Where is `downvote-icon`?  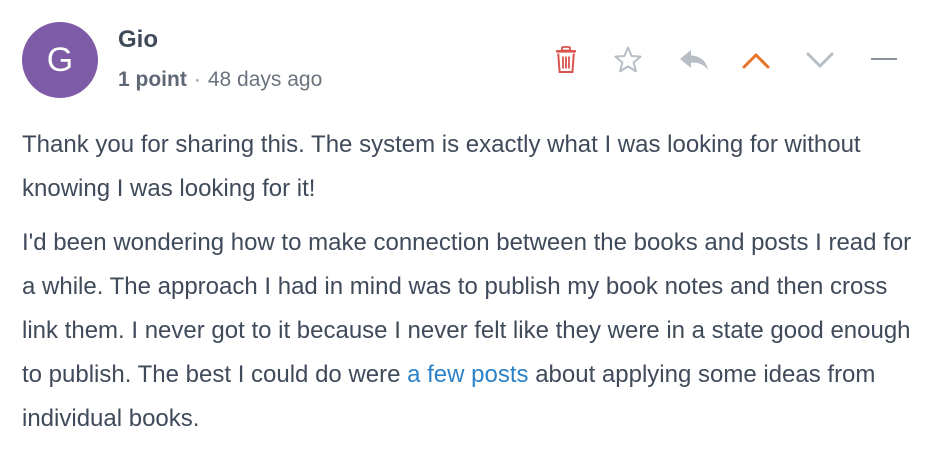
downvote-icon is located at coordinates (820, 60).